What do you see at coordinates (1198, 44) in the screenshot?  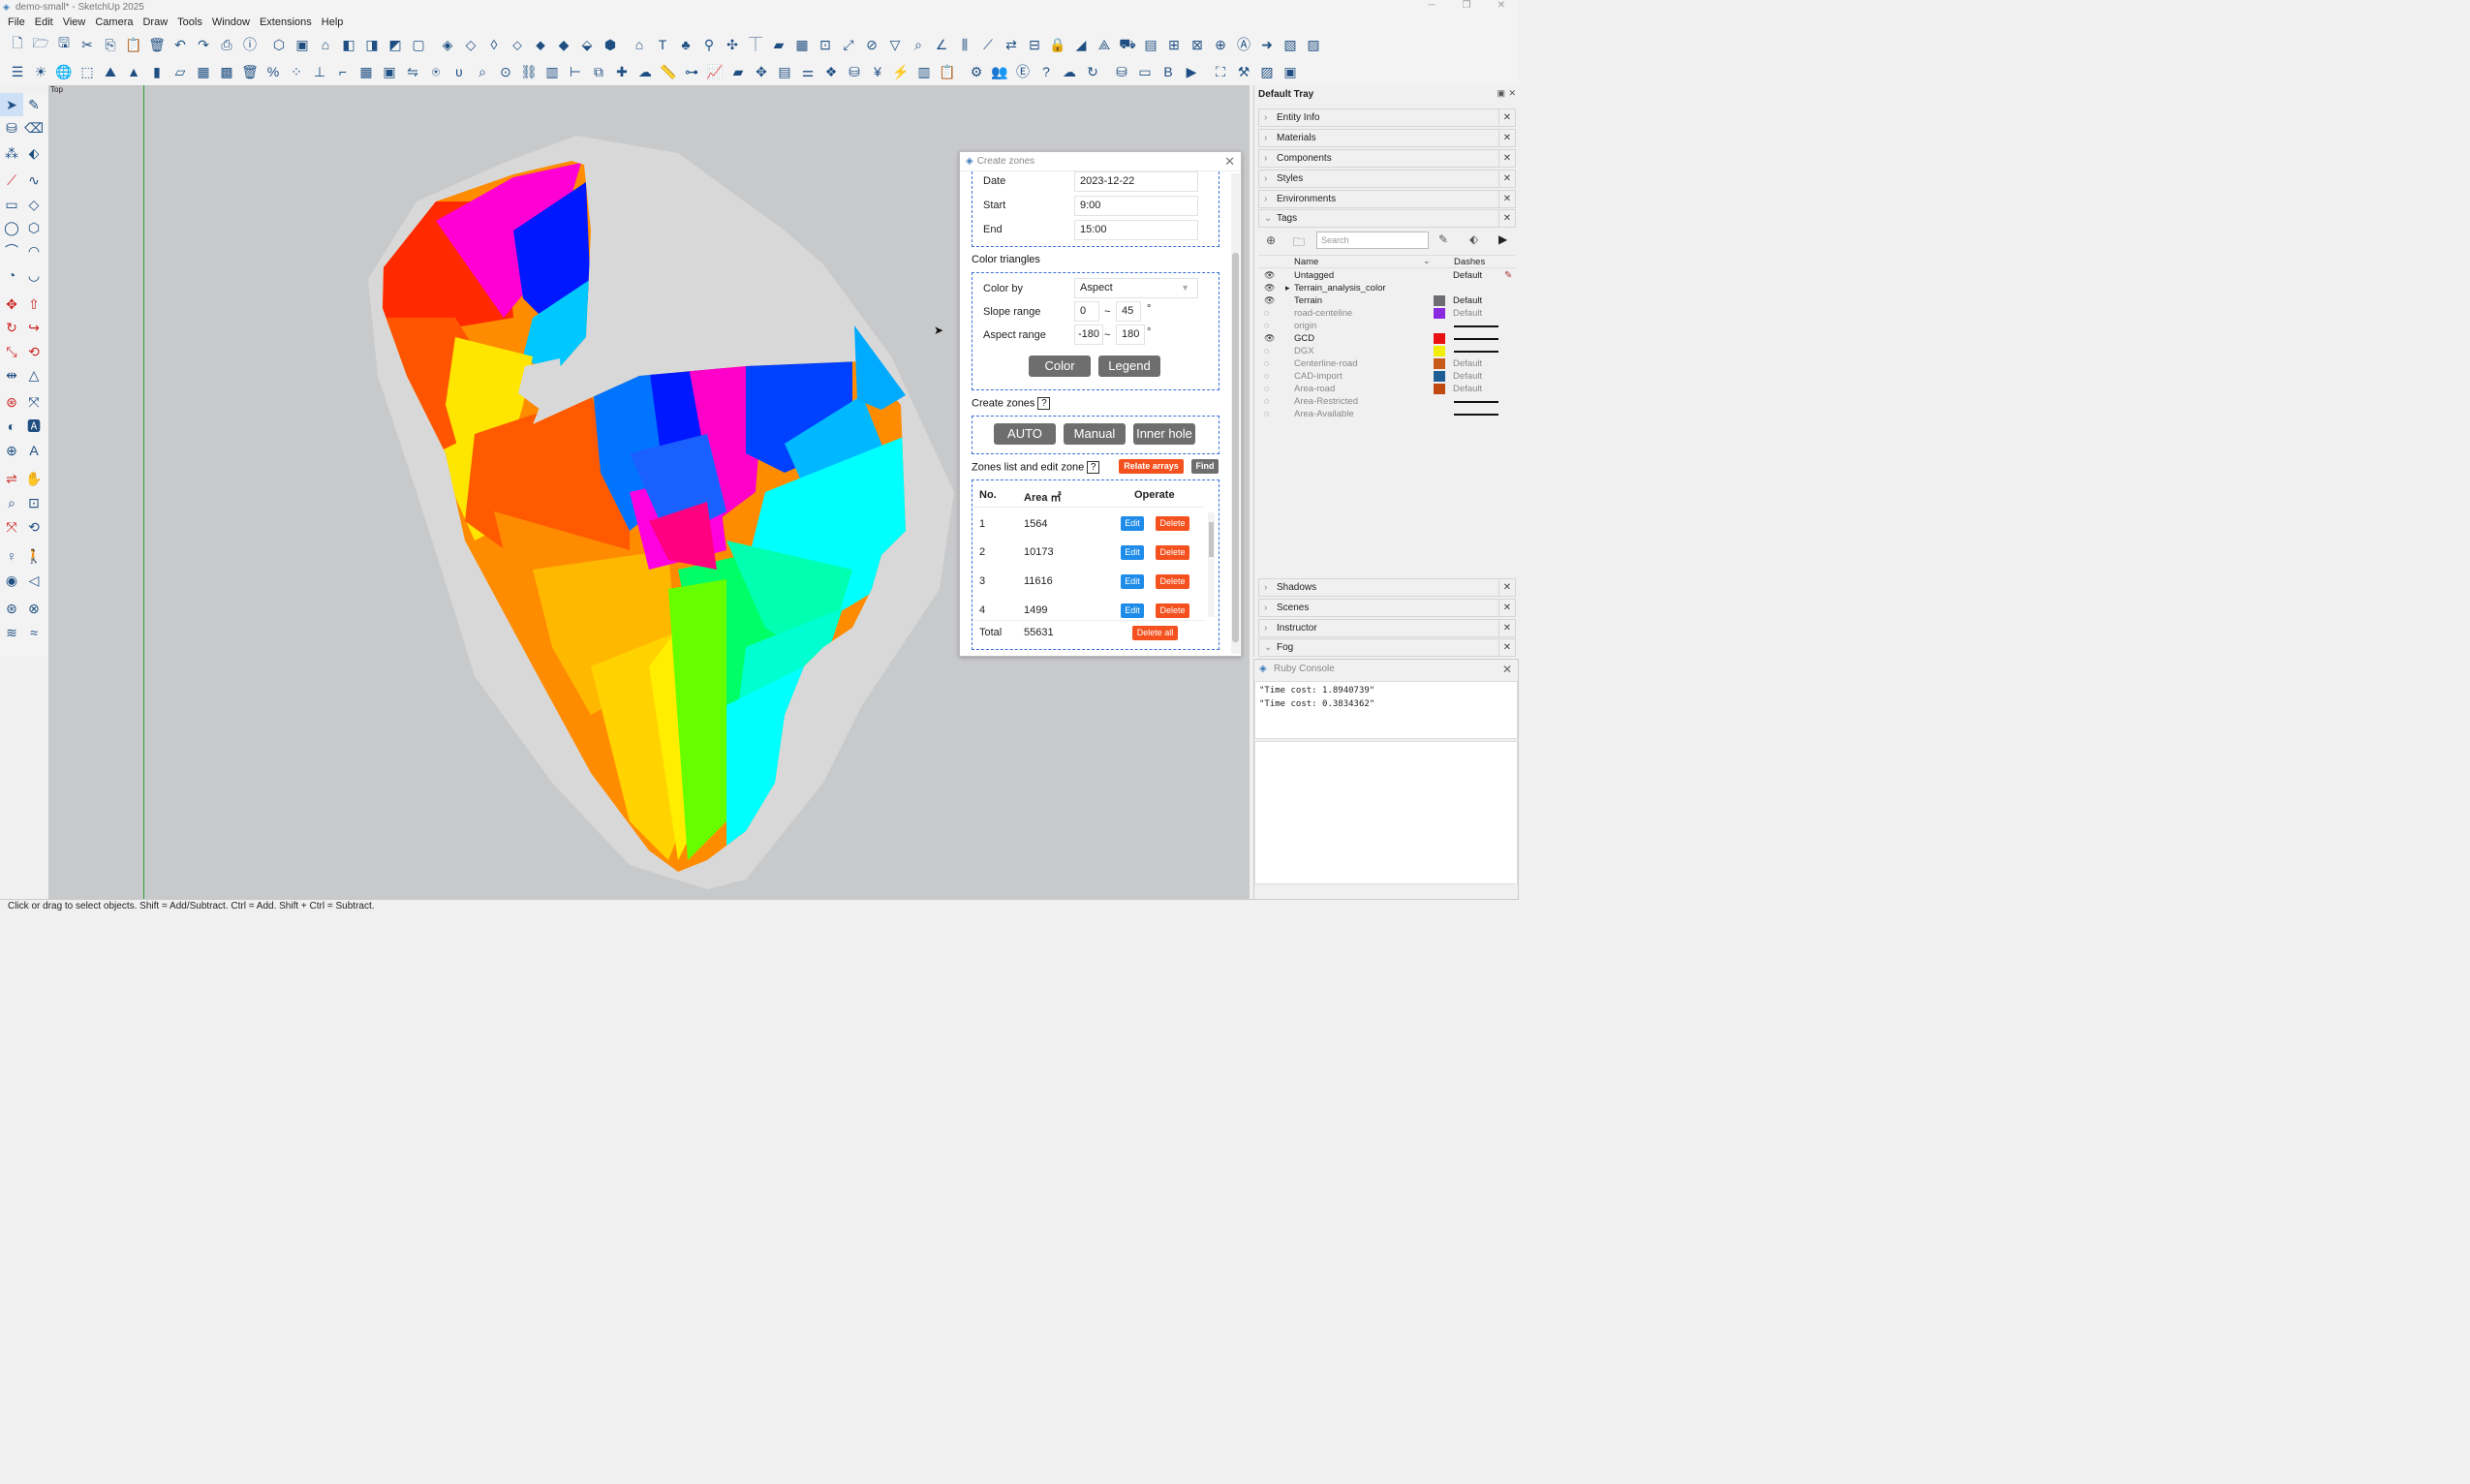 I see `layout-icon: ⊠` at bounding box center [1198, 44].